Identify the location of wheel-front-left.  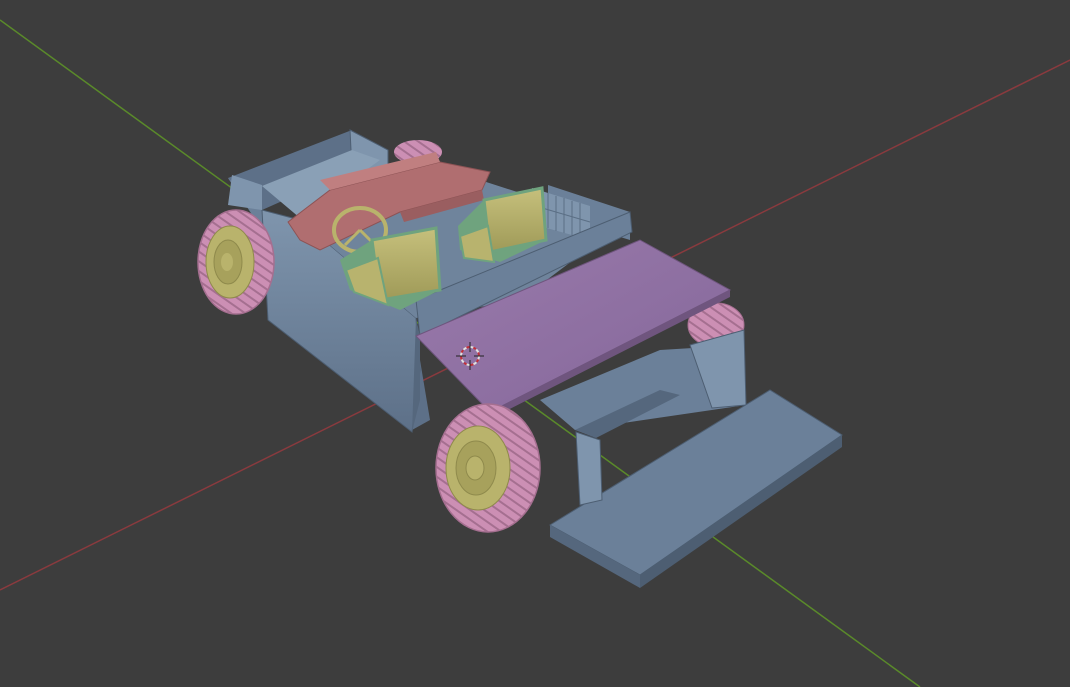
(488, 468).